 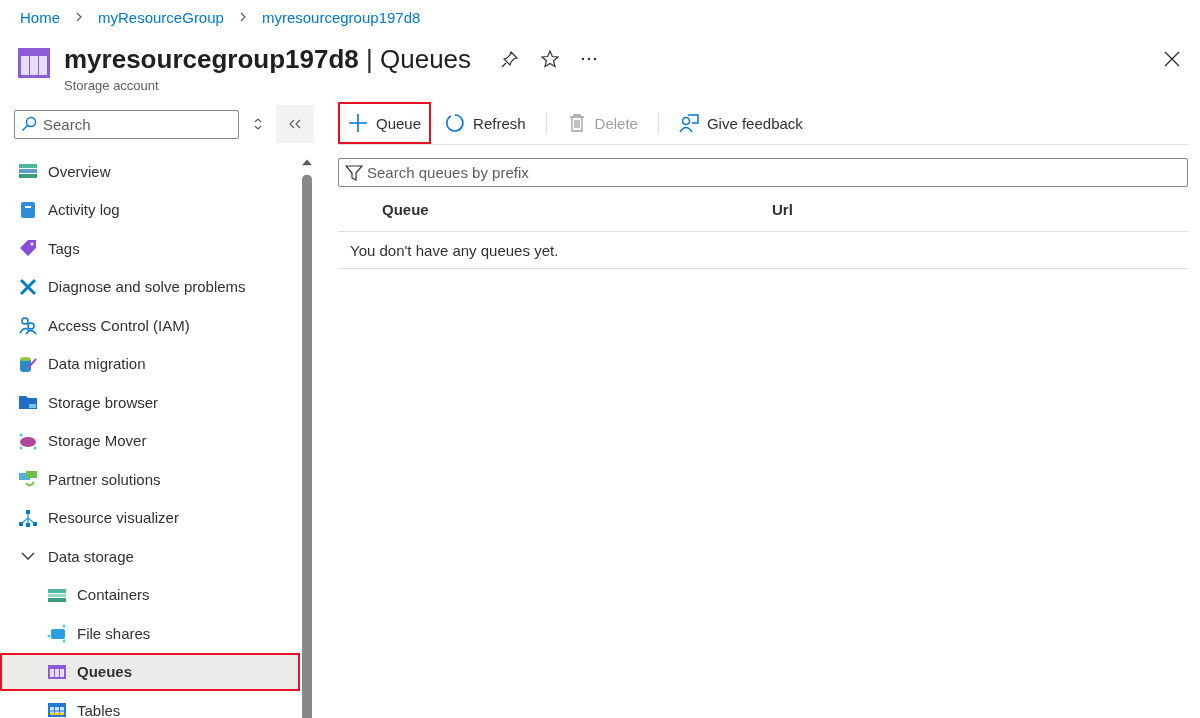 What do you see at coordinates (295, 124) in the screenshot?
I see `double-chevron-icon` at bounding box center [295, 124].